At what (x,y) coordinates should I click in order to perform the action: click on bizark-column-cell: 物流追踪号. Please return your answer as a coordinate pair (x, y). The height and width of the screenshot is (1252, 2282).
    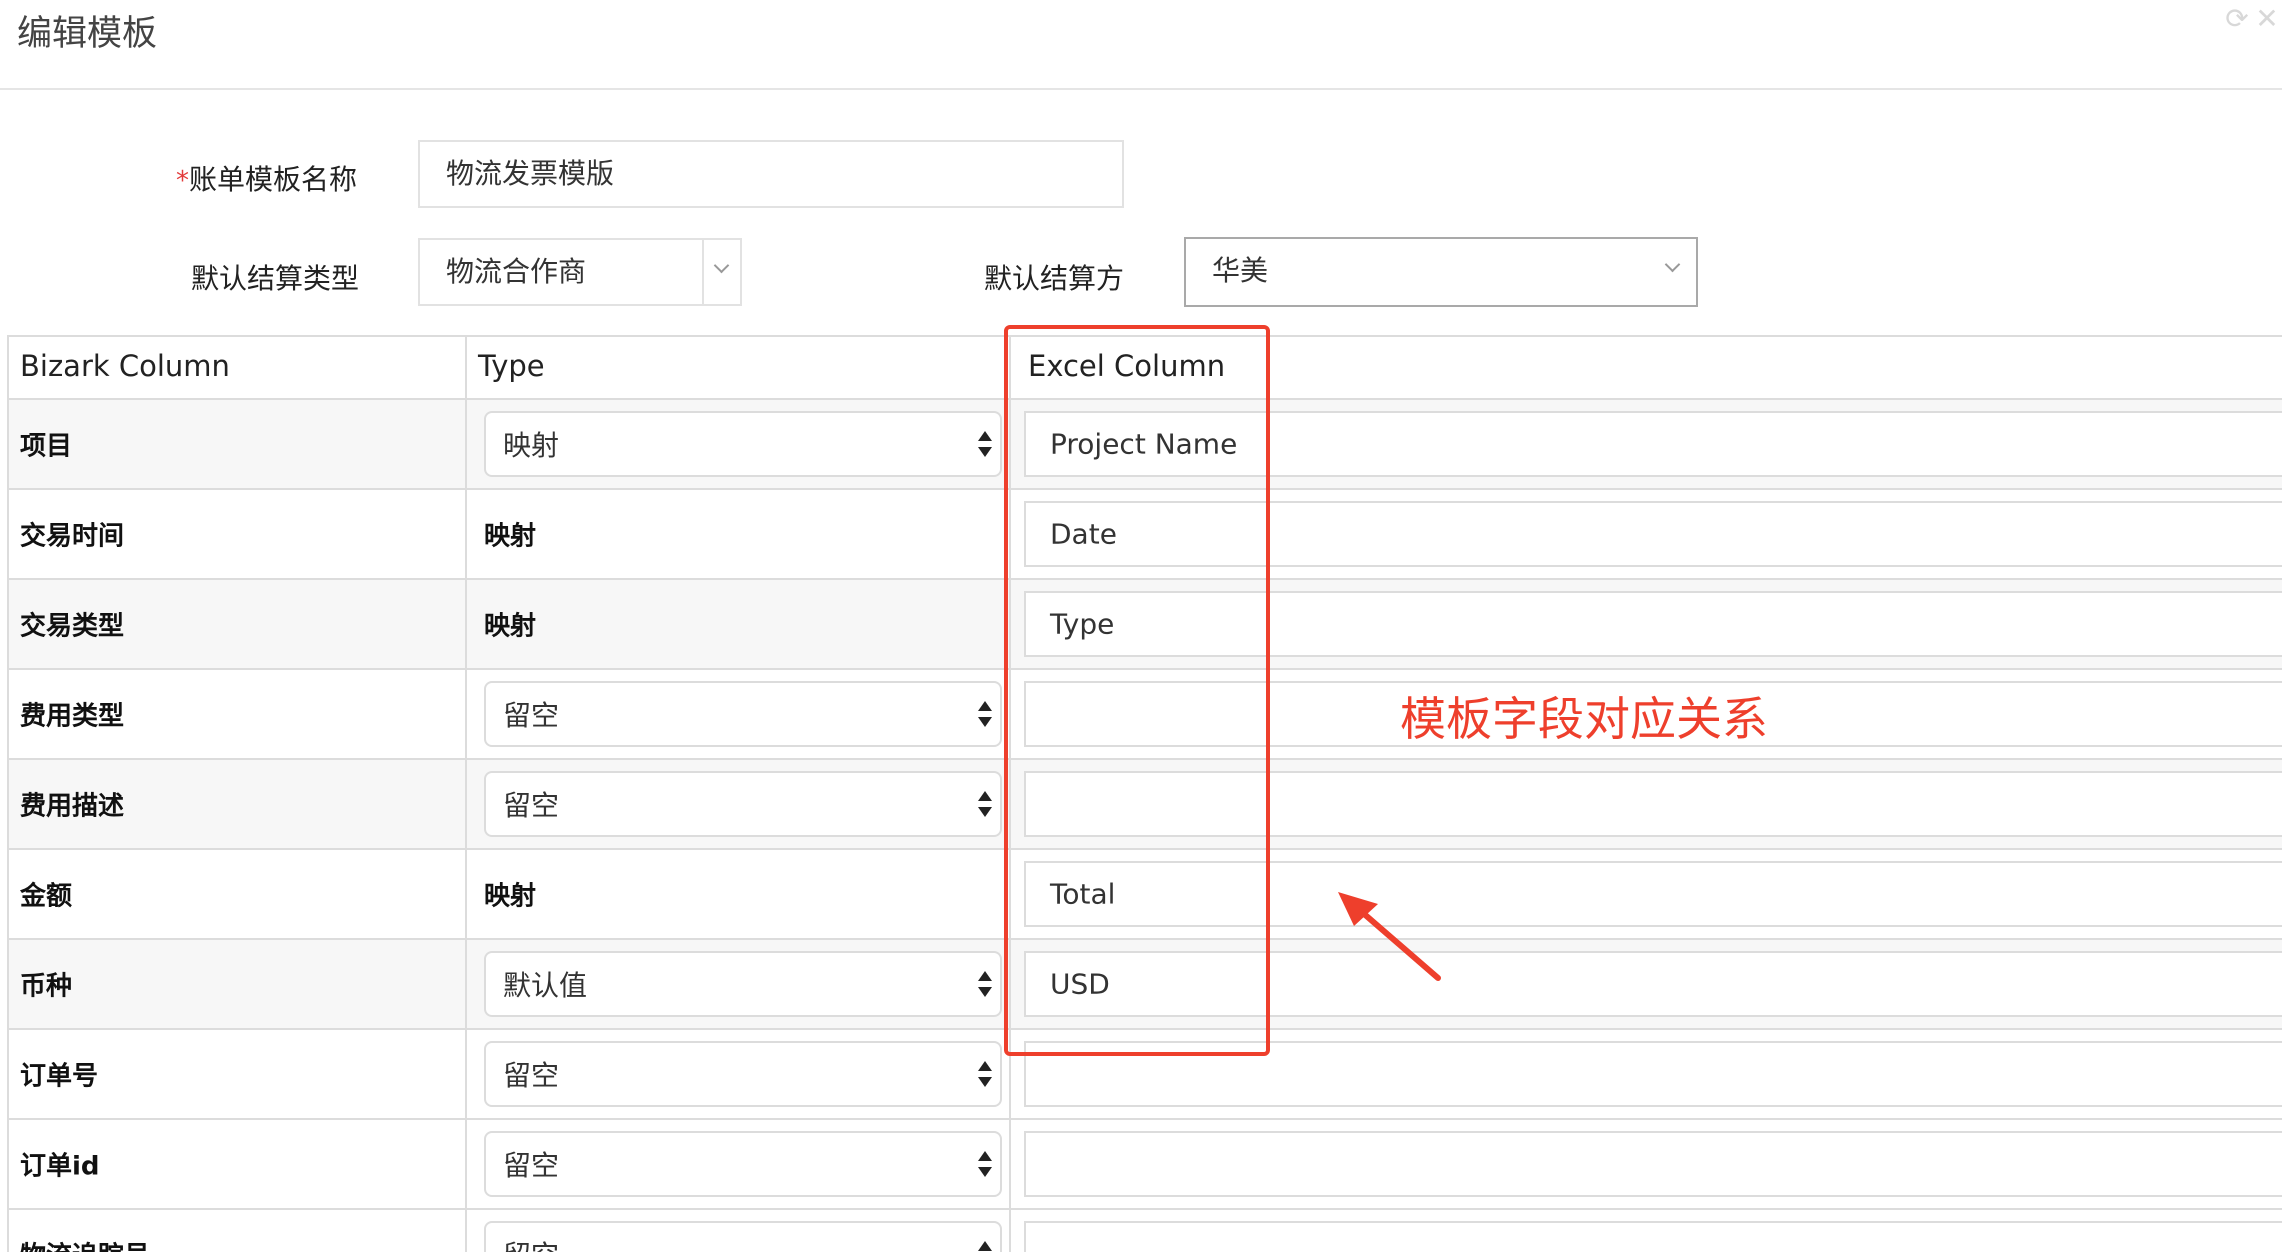
    Looking at the image, I should click on (238, 1231).